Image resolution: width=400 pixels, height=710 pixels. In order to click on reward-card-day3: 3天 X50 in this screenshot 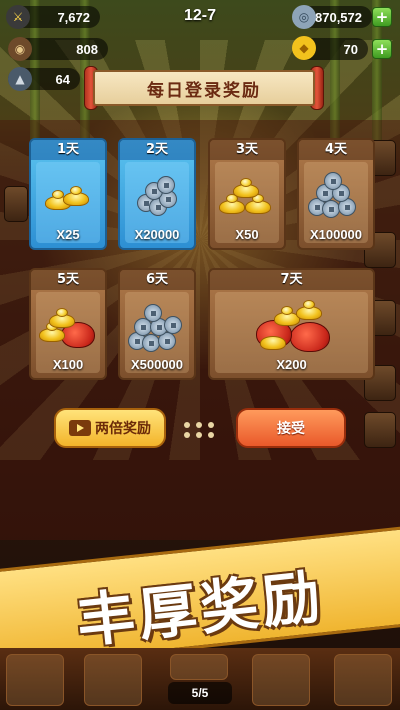, I will do `click(247, 194)`.